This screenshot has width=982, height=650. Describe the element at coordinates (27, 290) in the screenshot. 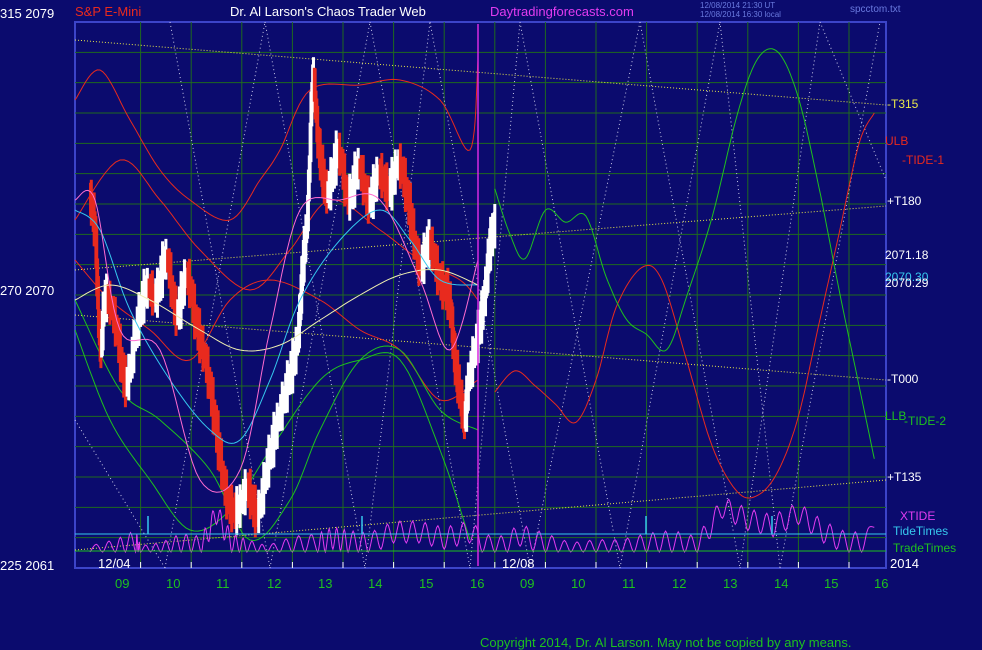

I see `y-label-mid: 270 2070` at that location.